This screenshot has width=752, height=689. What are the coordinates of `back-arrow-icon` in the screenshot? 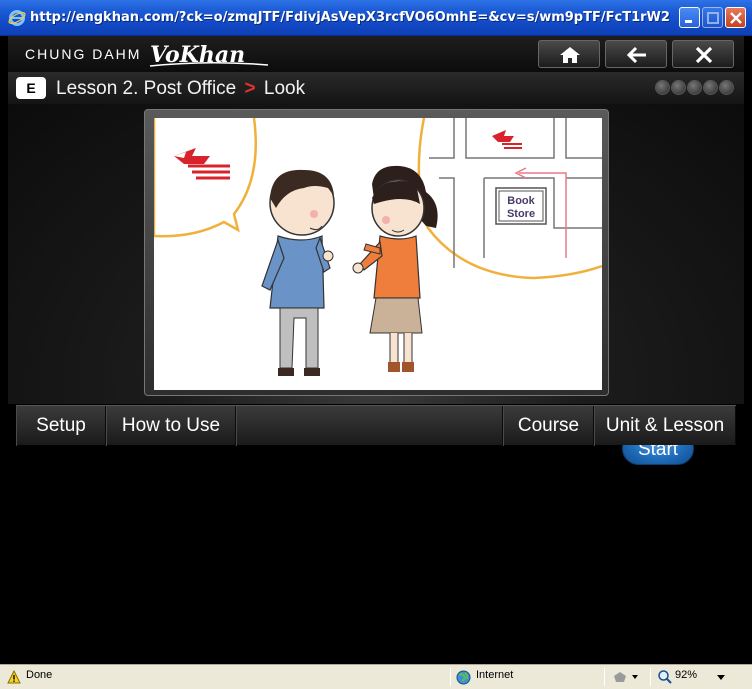 It's located at (636, 55).